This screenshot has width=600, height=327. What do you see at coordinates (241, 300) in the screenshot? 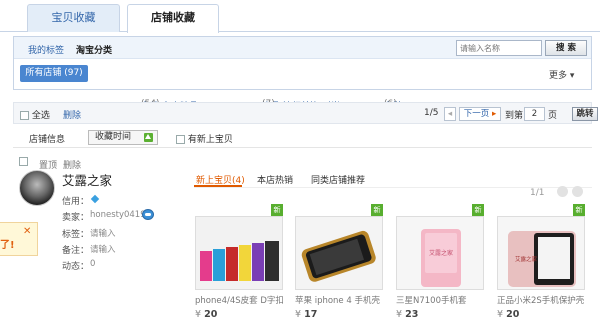
I see `product-name: phone4/4S皮套 D字扣` at bounding box center [241, 300].